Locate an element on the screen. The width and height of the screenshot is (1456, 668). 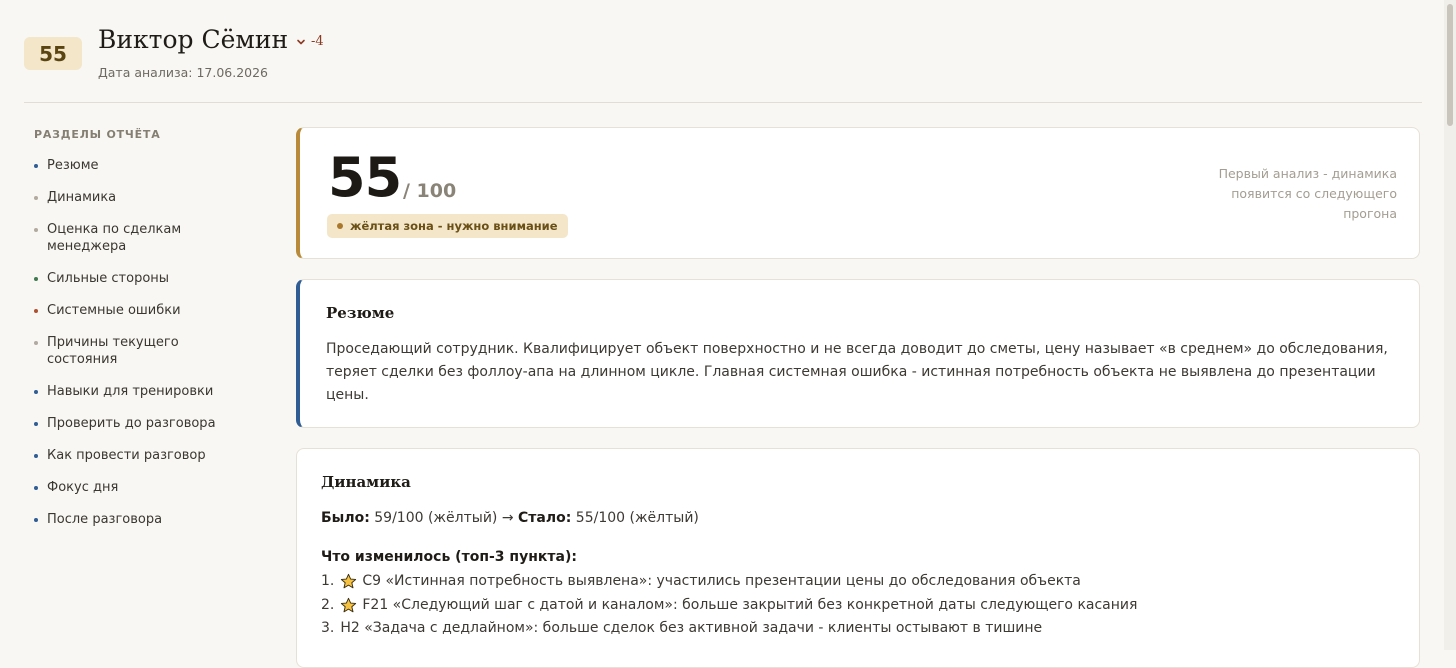
sidebar-item: Причины текущего состояния is located at coordinates (128, 351).